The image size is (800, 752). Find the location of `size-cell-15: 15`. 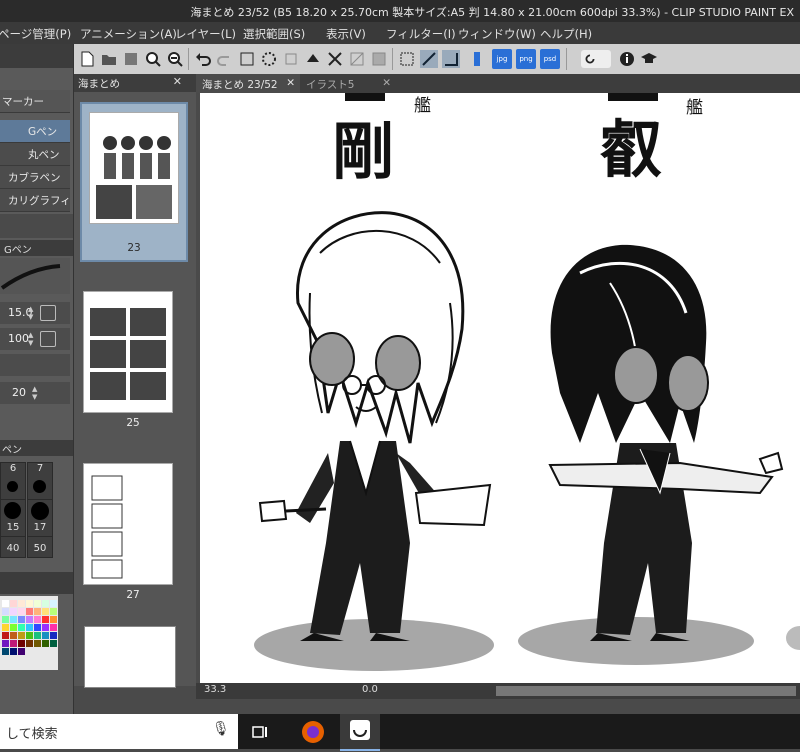

size-cell-15: 15 is located at coordinates (13, 518).